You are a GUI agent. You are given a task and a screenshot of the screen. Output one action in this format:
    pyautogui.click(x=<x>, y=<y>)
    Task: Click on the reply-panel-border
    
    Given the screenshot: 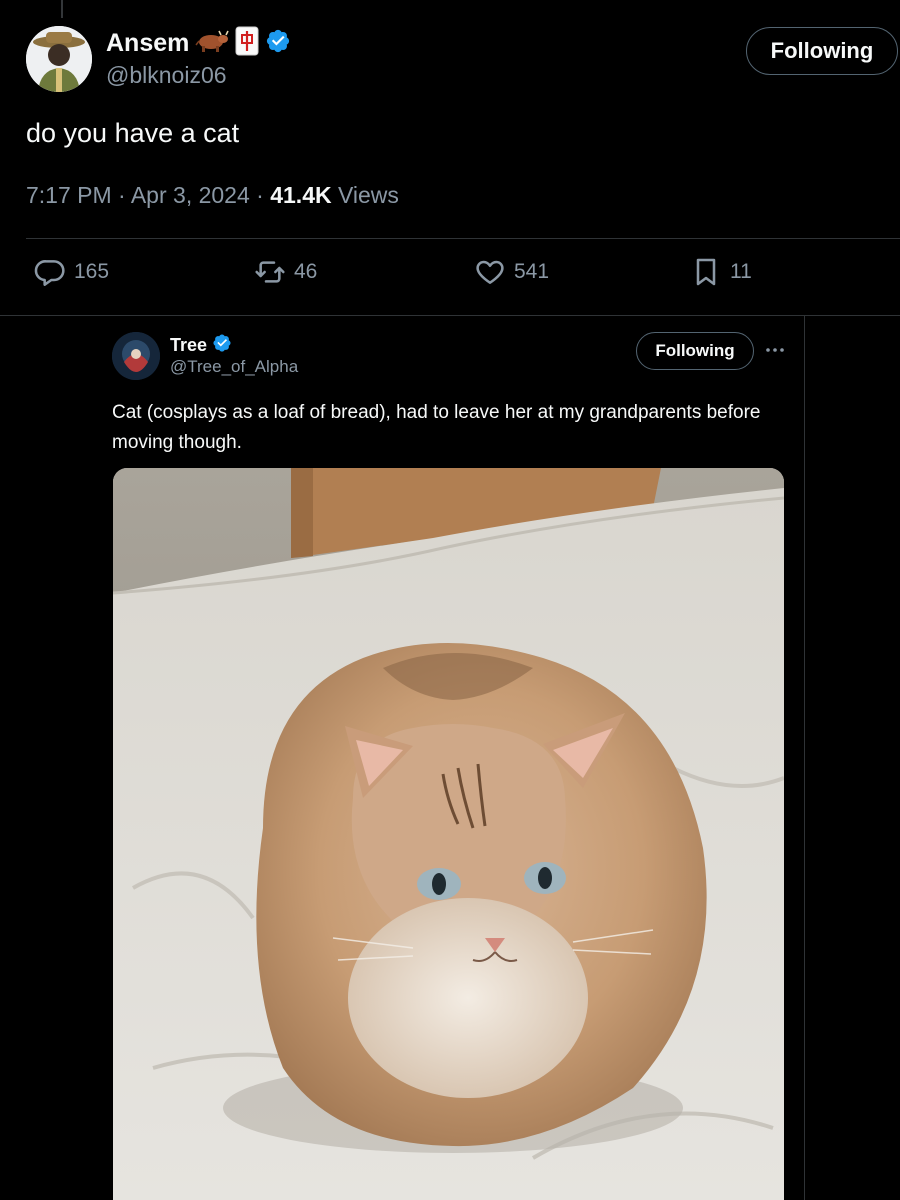 What is the action you would take?
    pyautogui.click(x=804, y=758)
    